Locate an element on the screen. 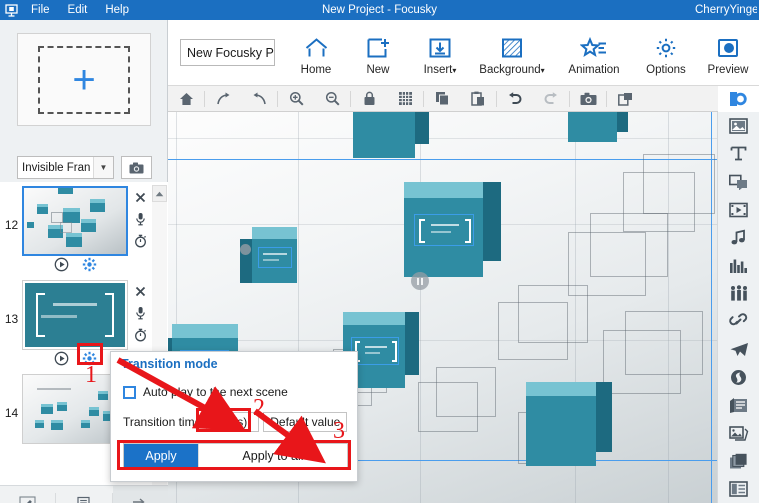 The height and width of the screenshot is (503, 759). transition-time-value: 2 is located at coordinates (220, 422).